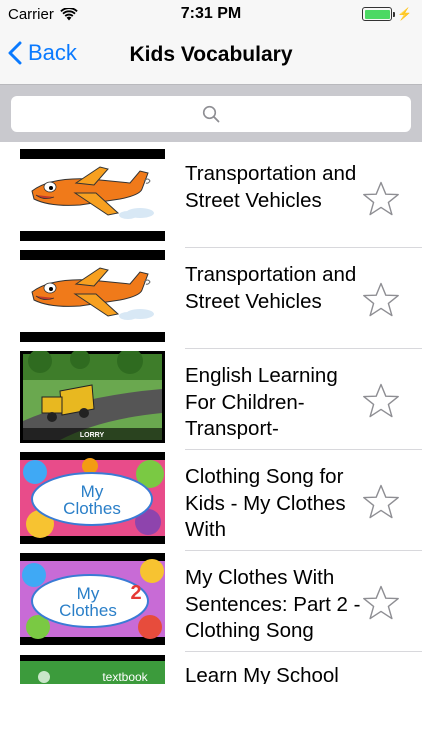 The height and width of the screenshot is (750, 422). I want to click on thumb-number: 2, so click(135, 593).